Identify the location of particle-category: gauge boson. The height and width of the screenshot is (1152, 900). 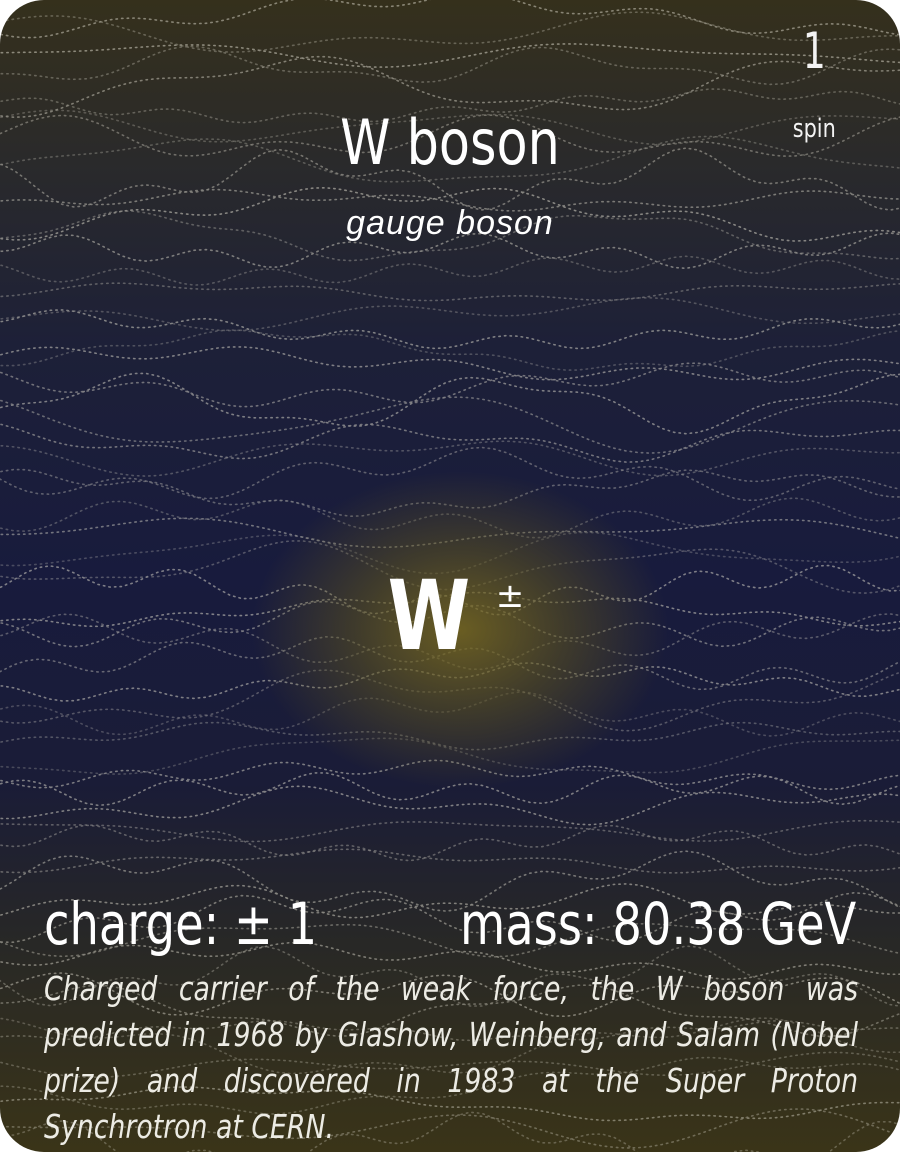
(450, 223).